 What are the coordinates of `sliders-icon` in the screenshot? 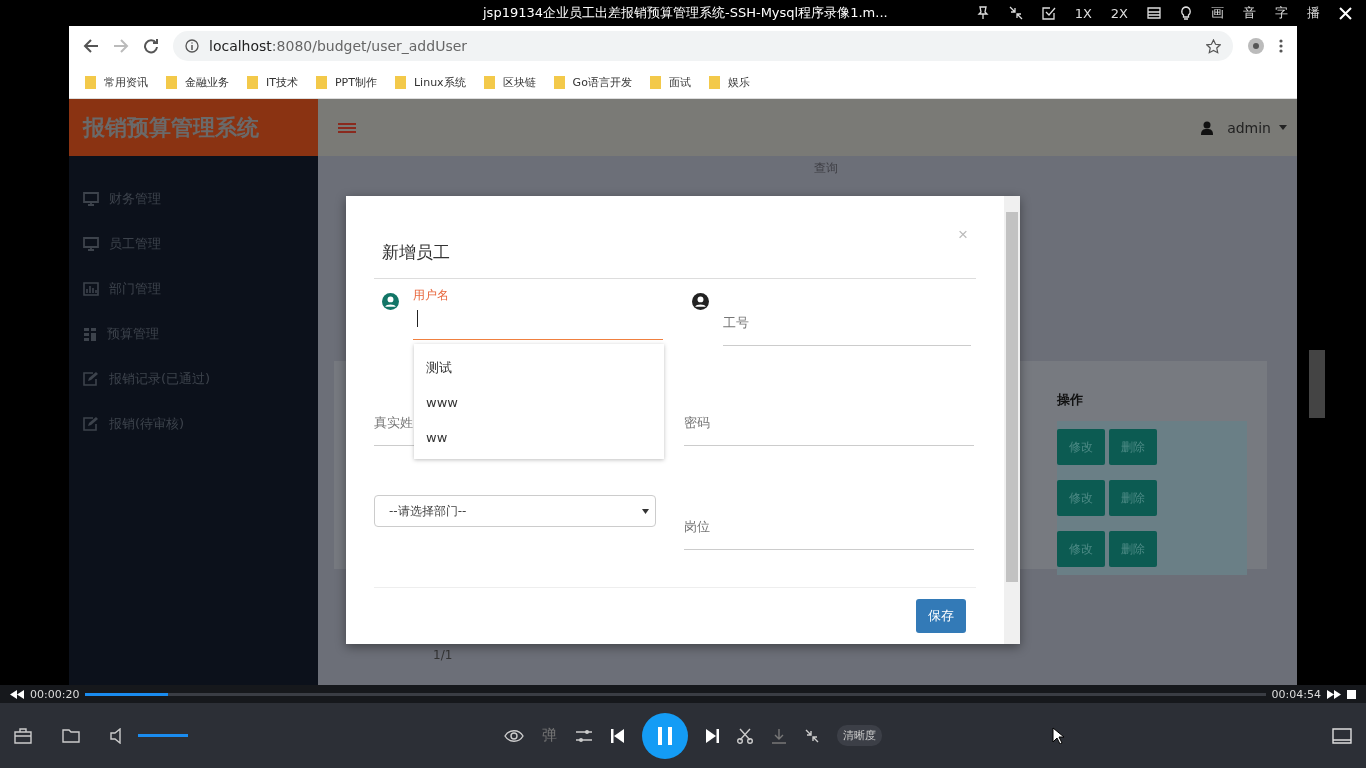 It's located at (584, 735).